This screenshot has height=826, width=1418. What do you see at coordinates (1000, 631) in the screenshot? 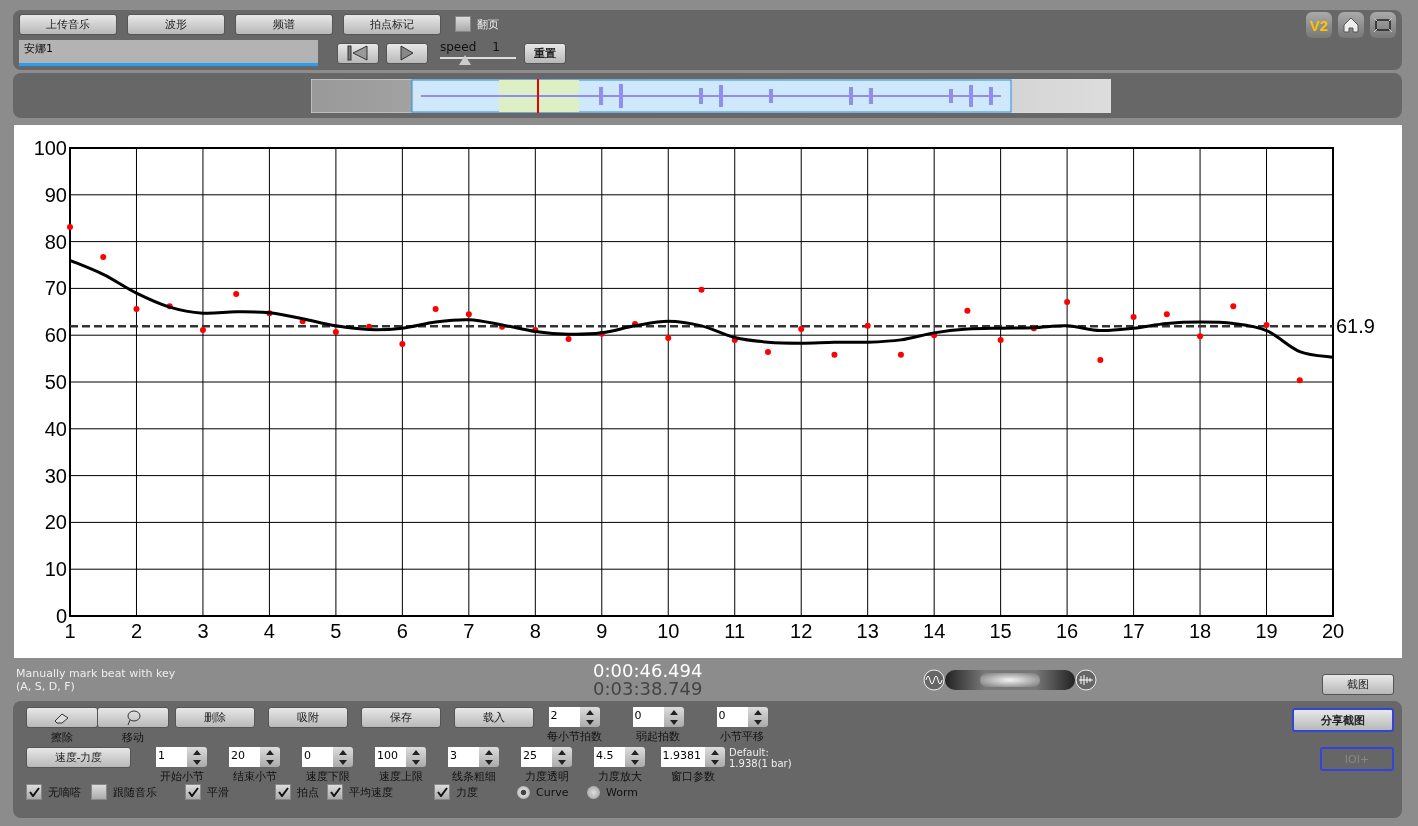
I see `axis-tick-label: 15` at bounding box center [1000, 631].